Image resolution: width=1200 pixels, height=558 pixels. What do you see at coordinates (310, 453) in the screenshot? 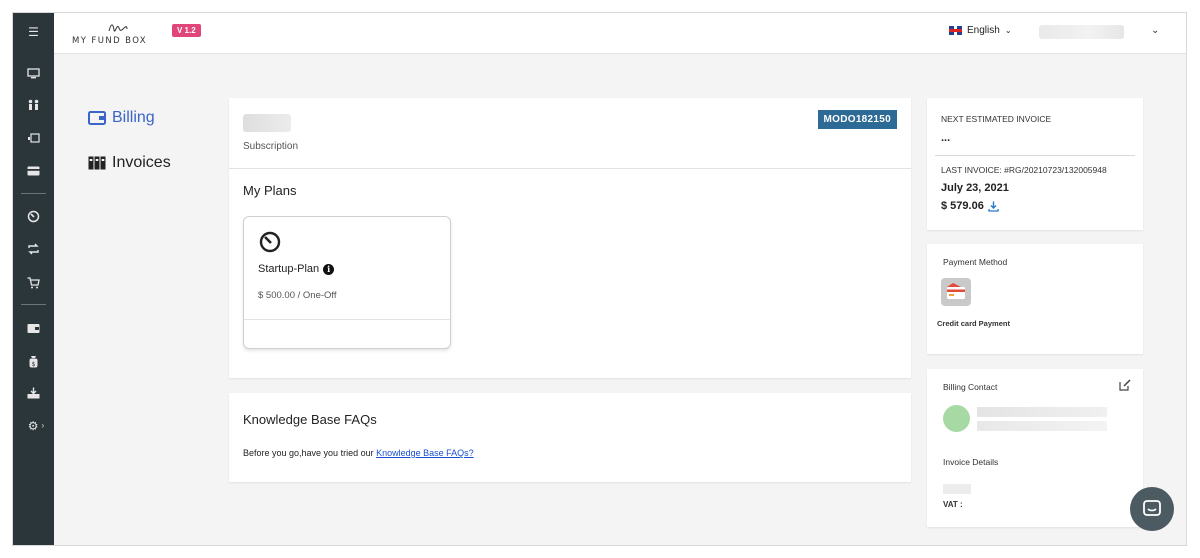
I see `kb-prompt: Before you go,have you tried our` at bounding box center [310, 453].